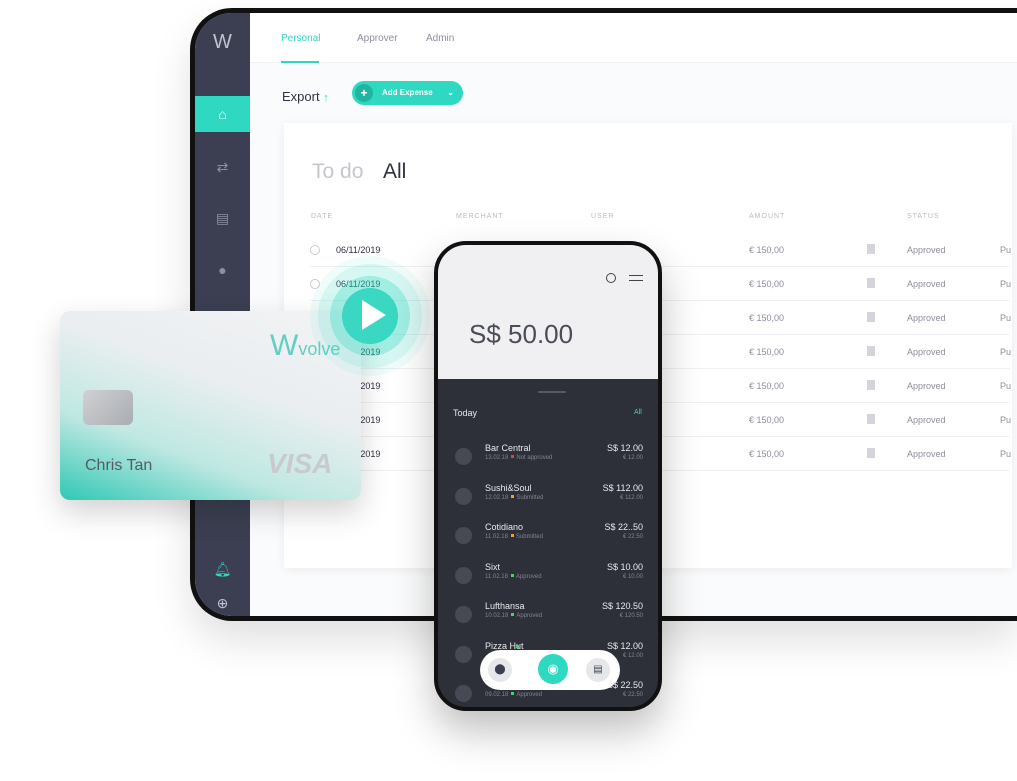  I want to click on logo-icon: W, so click(222, 42).